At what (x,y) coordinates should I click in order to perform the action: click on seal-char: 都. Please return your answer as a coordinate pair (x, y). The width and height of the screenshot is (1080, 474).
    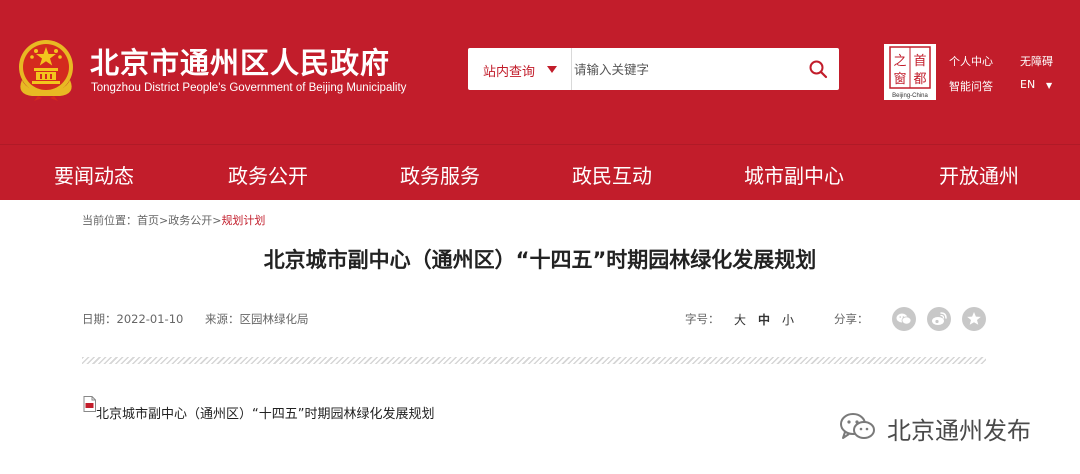
    Looking at the image, I should click on (919, 79).